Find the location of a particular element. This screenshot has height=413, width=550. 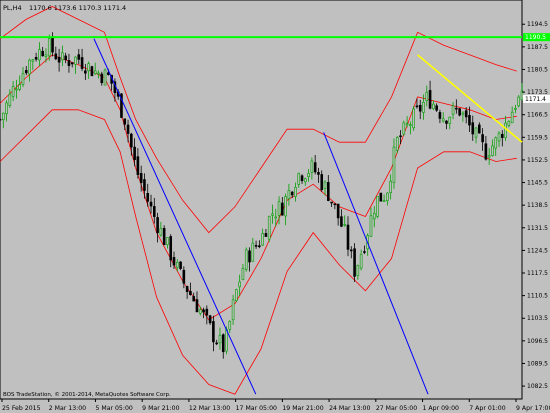

svg-text: 1171.4 is located at coordinates (535, 99).